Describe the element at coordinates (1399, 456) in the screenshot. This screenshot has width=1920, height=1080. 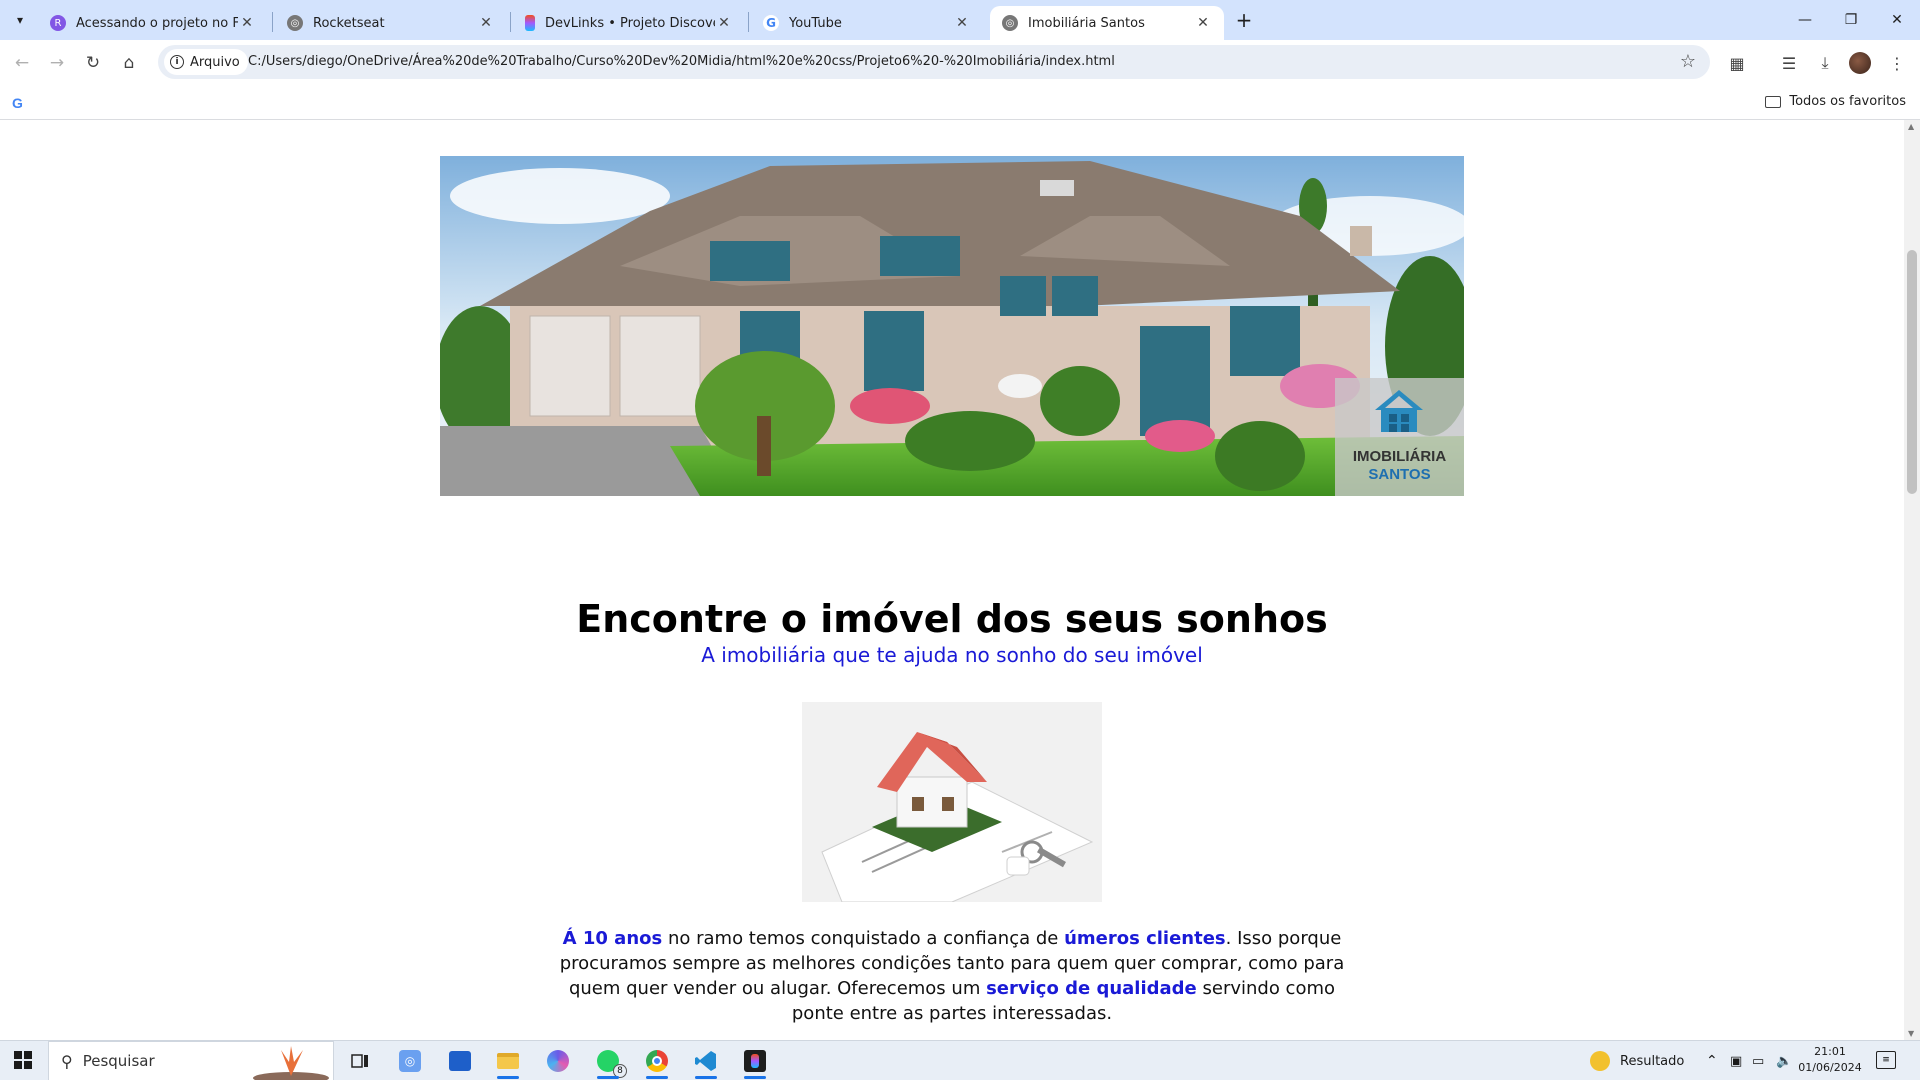
I see `logo-text-line1: IMOBILIÁRIA` at that location.